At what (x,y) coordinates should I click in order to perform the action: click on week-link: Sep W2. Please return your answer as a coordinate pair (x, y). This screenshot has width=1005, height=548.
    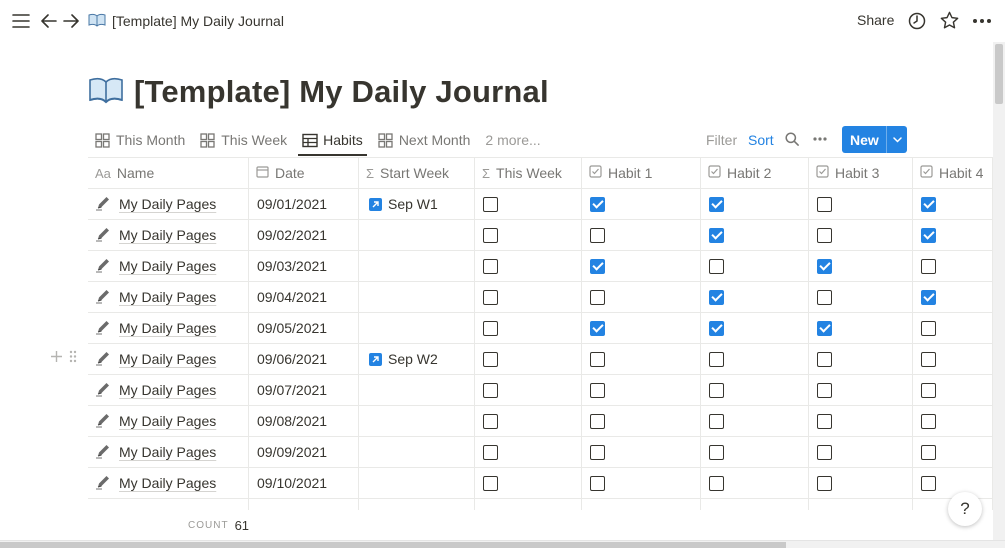
    Looking at the image, I should click on (403, 359).